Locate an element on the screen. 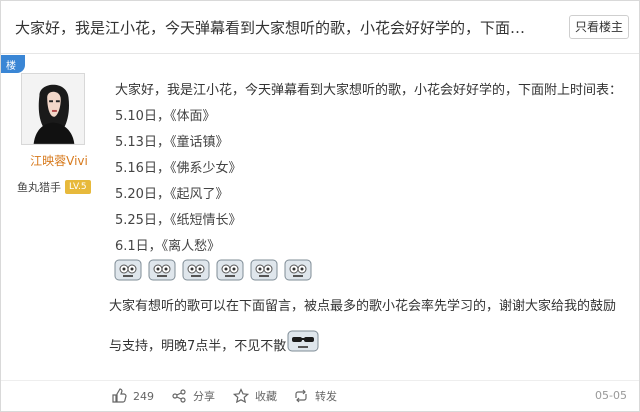 This screenshot has height=412, width=640. share-action: 分享 is located at coordinates (193, 396).